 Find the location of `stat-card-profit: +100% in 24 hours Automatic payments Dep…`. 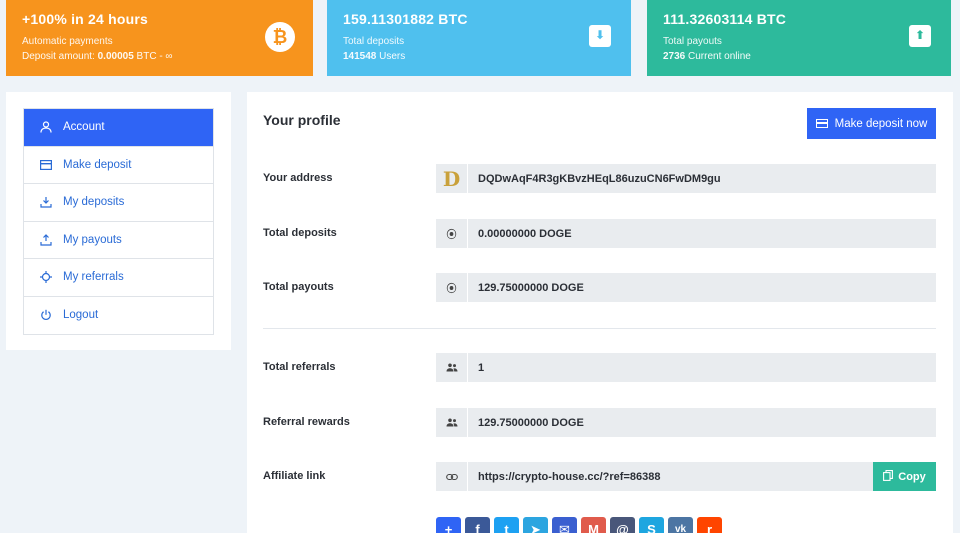

stat-card-profit: +100% in 24 hours Automatic payments Dep… is located at coordinates (159, 38).